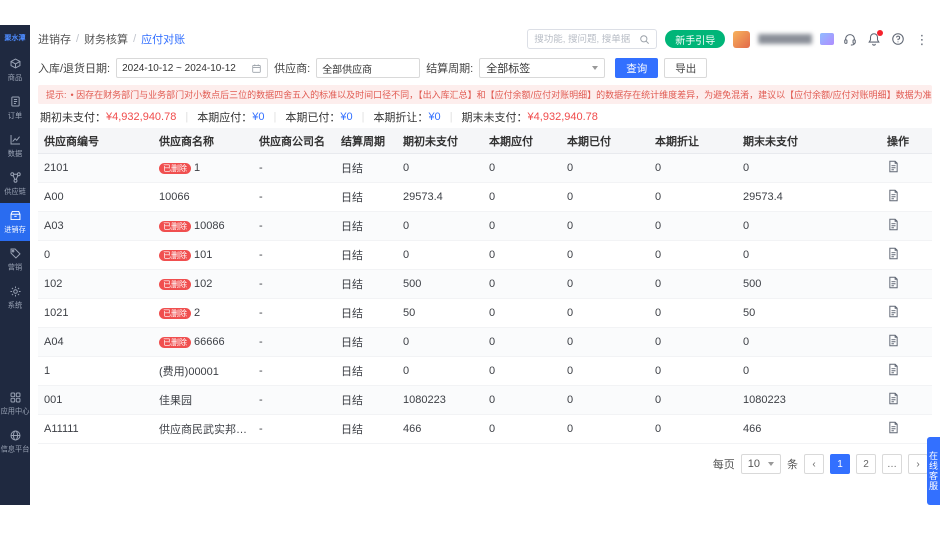 The width and height of the screenshot is (940, 539). I want to click on page-button-2: 2, so click(866, 464).